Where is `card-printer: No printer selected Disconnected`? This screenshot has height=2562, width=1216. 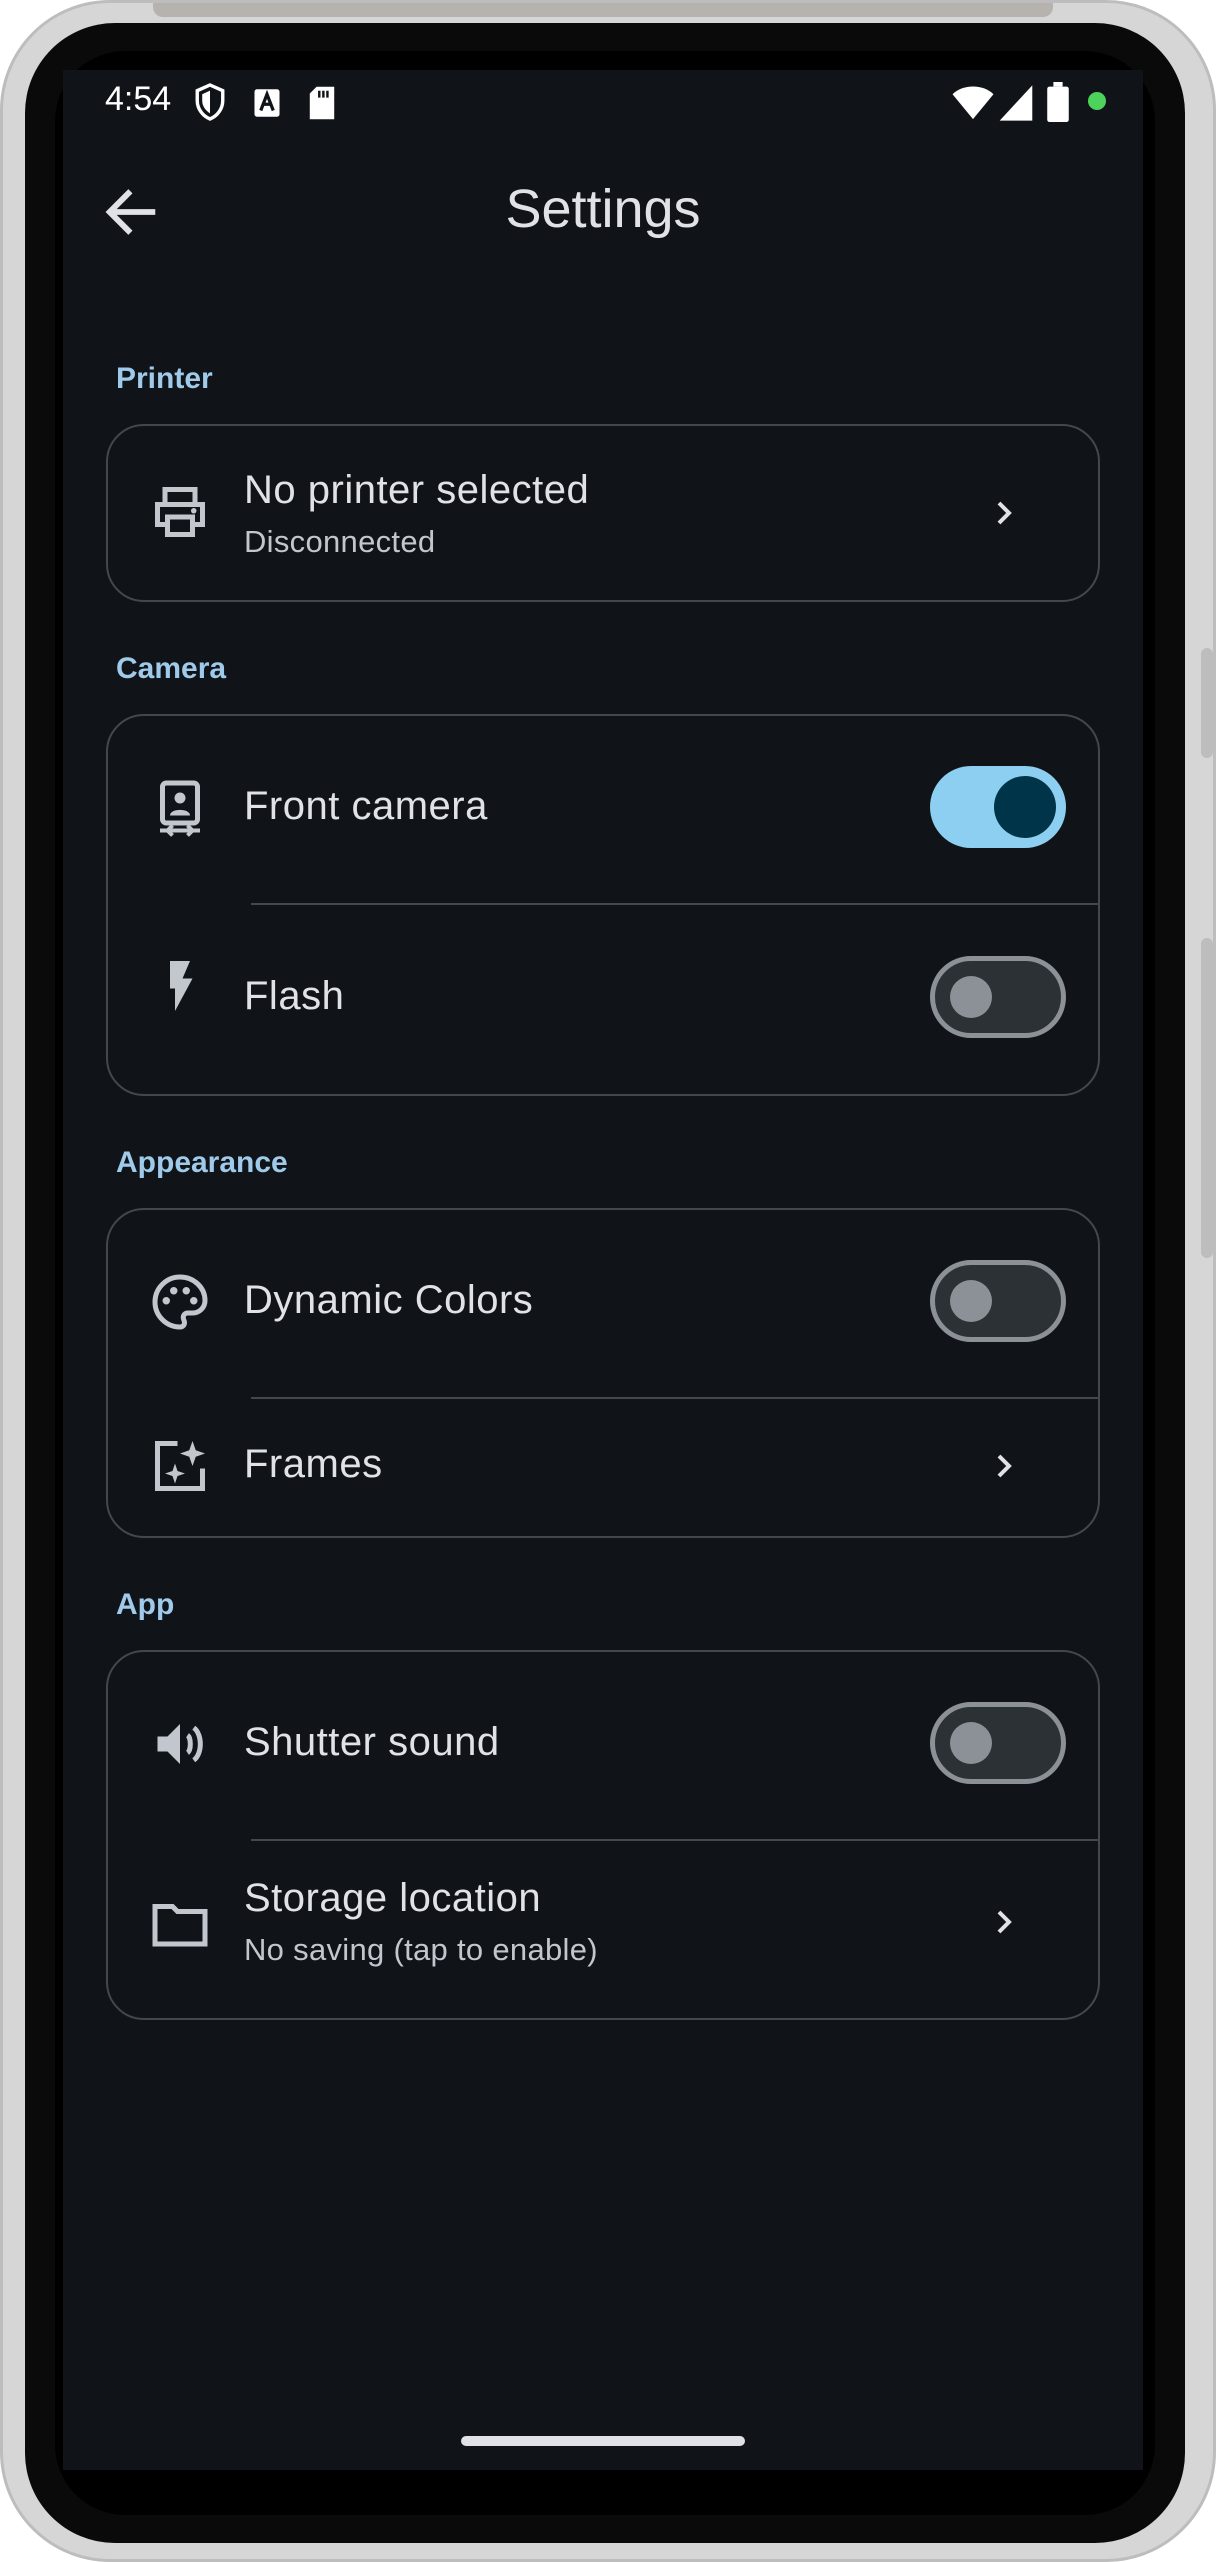
card-printer: No printer selected Disconnected is located at coordinates (603, 513).